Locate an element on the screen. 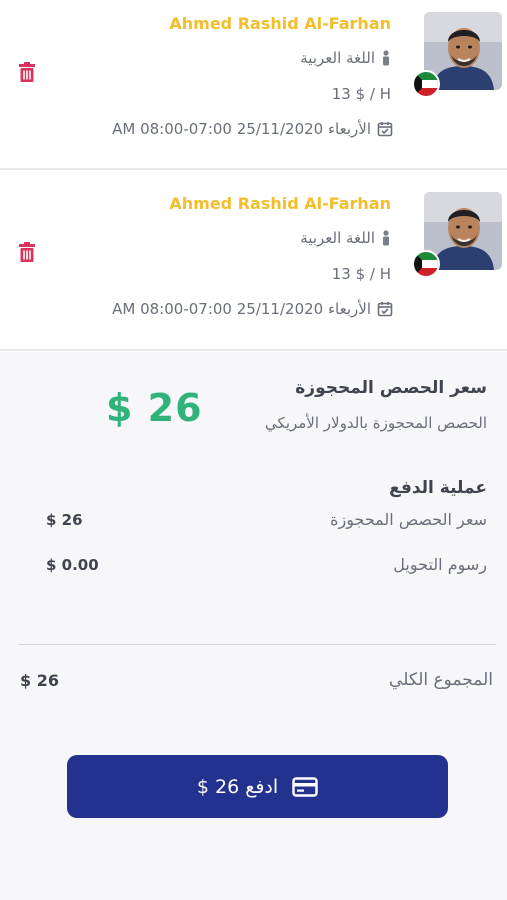 This screenshot has height=900, width=507. booked-price-value: $ 26 is located at coordinates (64, 520).